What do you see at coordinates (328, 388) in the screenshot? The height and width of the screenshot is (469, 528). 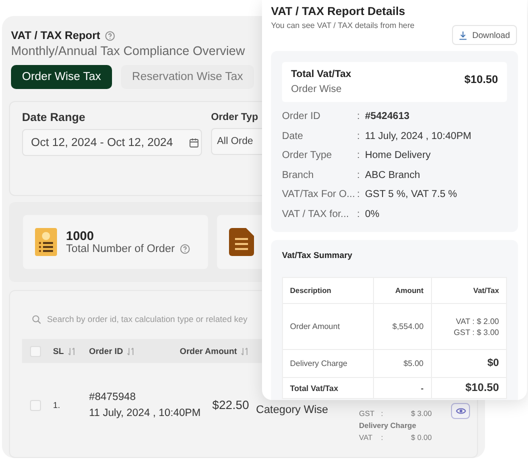 I see `table-cell: Total Vat/Tax` at bounding box center [328, 388].